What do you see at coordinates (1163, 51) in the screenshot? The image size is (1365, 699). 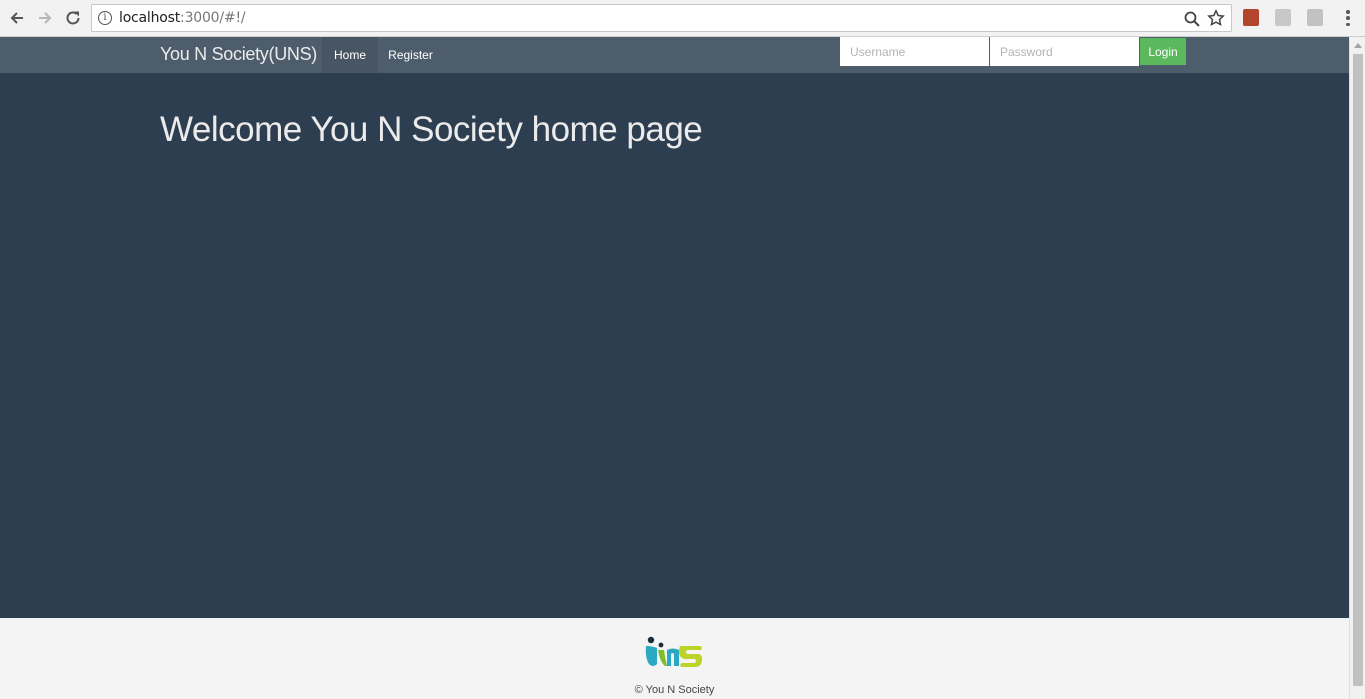 I see `login-button: Login` at bounding box center [1163, 51].